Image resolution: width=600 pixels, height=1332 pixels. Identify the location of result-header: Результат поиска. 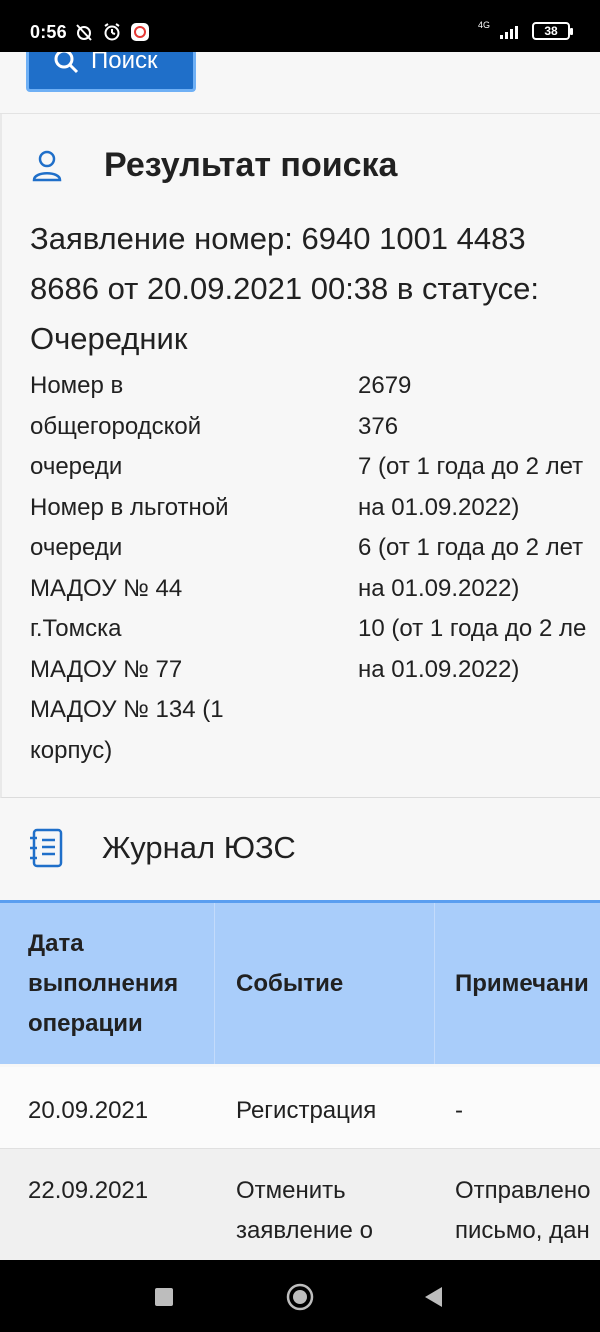
(214, 165).